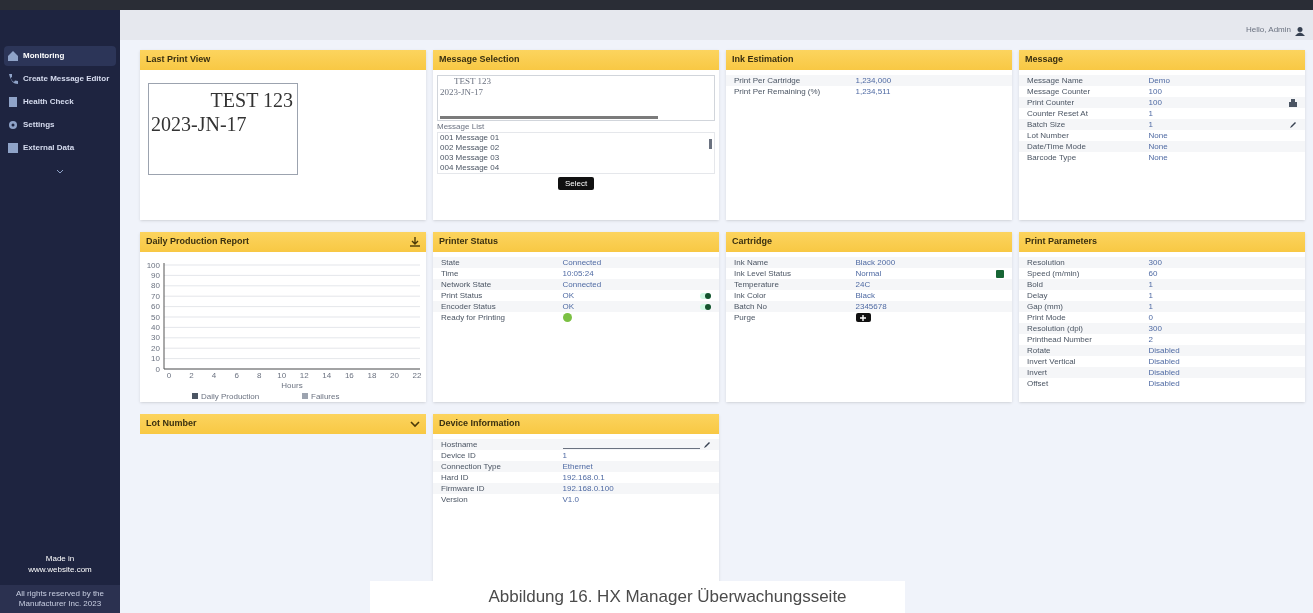 The width and height of the screenshot is (1313, 613). Describe the element at coordinates (155, 327) in the screenshot. I see `axis-tick-label: 40` at that location.